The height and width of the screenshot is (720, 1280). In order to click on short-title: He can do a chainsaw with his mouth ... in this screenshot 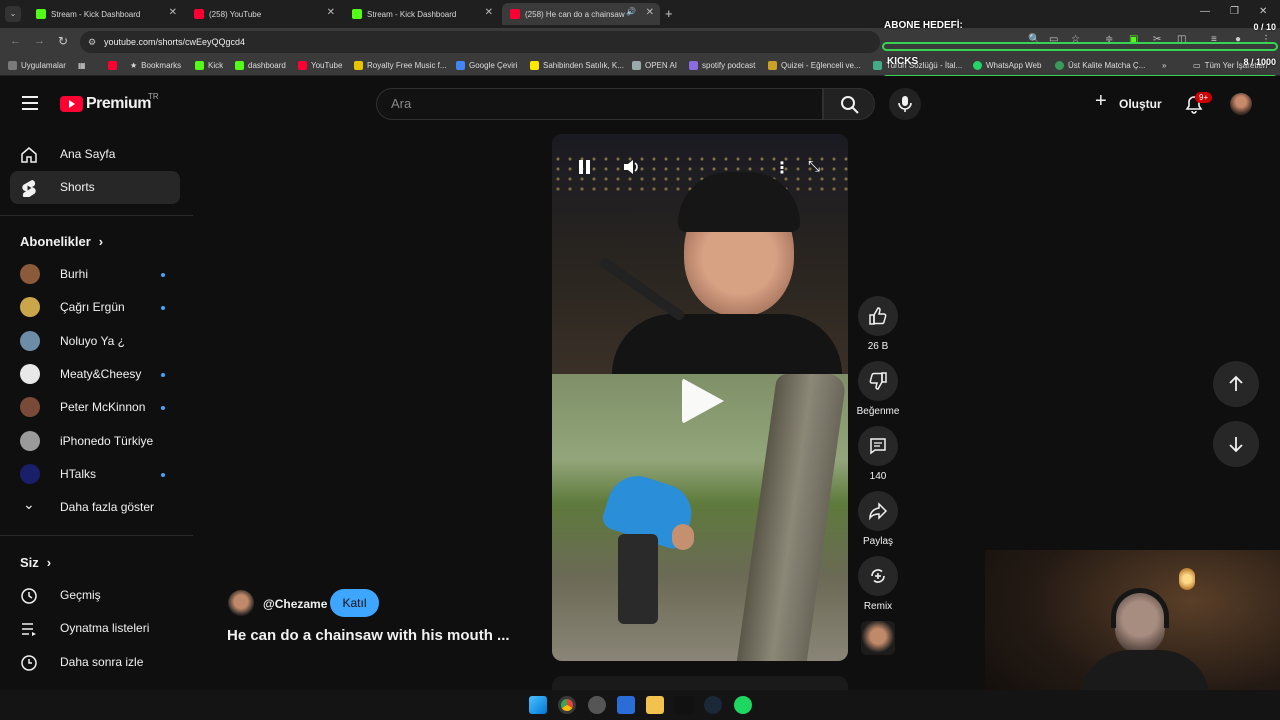, I will do `click(368, 635)`.